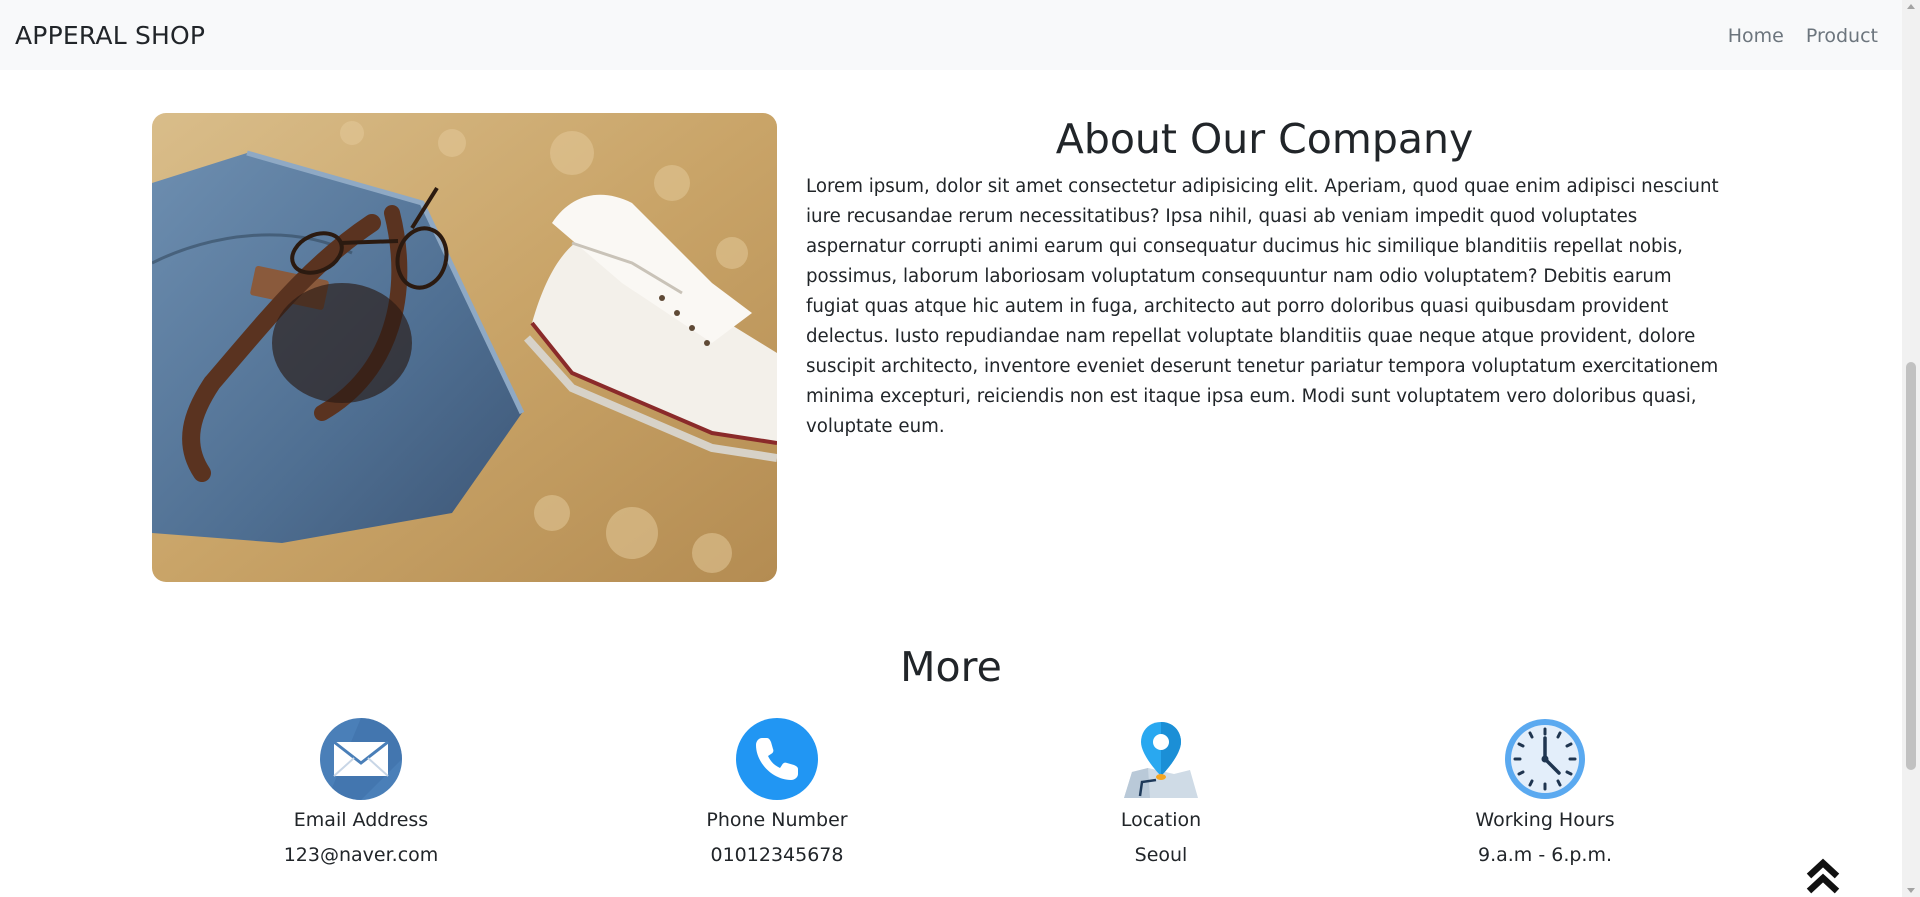  I want to click on info-working-hours: Working Hours 9.a.m - 6.p.m., so click(1545, 793).